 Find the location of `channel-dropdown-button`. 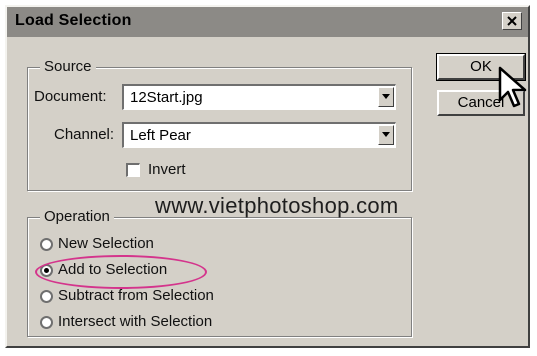

channel-dropdown-button is located at coordinates (386, 135).